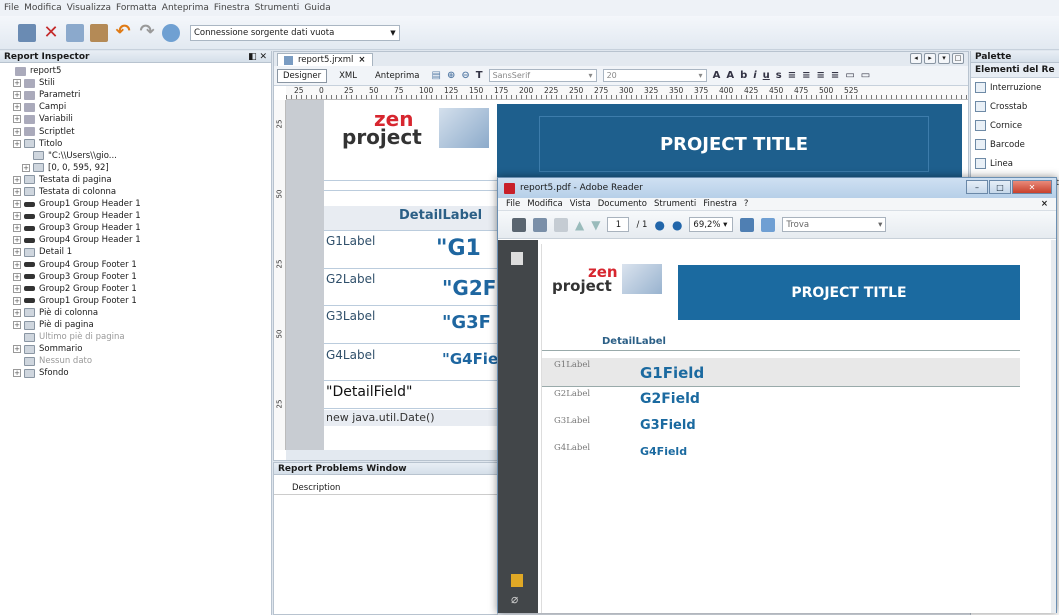  What do you see at coordinates (135, 313) in the screenshot?
I see `tree-item: + Piè di colonna` at bounding box center [135, 313].